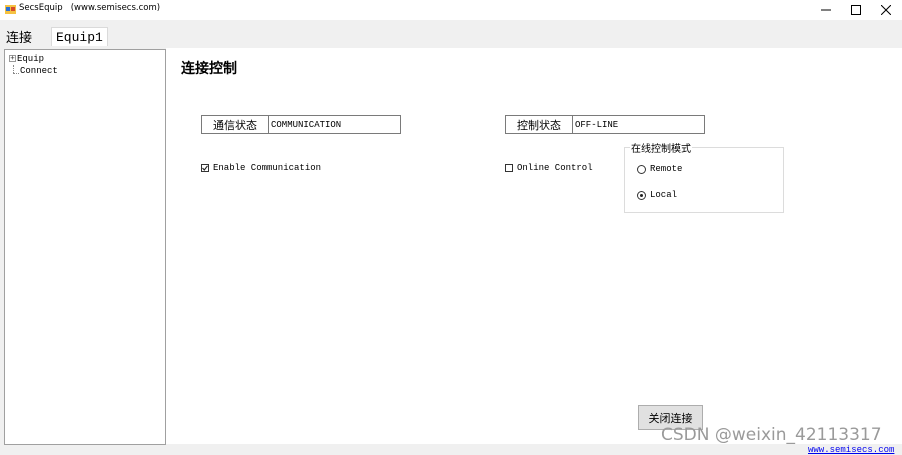 The height and width of the screenshot is (455, 902). Describe the element at coordinates (235, 124) in the screenshot. I see `comm-state-label: 通信状态` at that location.